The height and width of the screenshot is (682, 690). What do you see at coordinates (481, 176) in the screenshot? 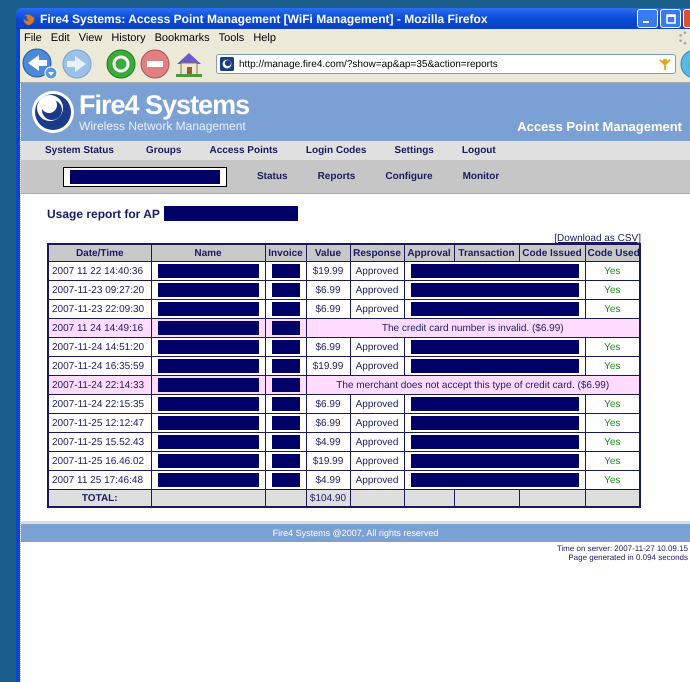
I see `subnav-link: Monitor` at bounding box center [481, 176].